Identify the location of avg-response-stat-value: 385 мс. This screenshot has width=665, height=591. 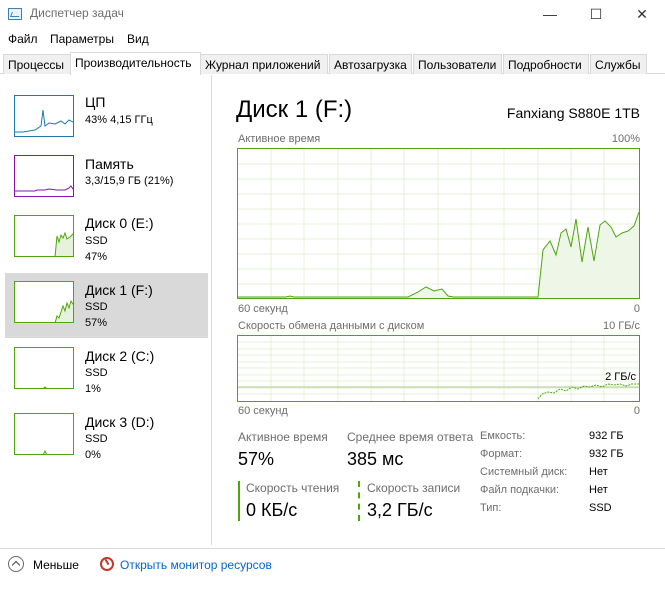
(375, 459).